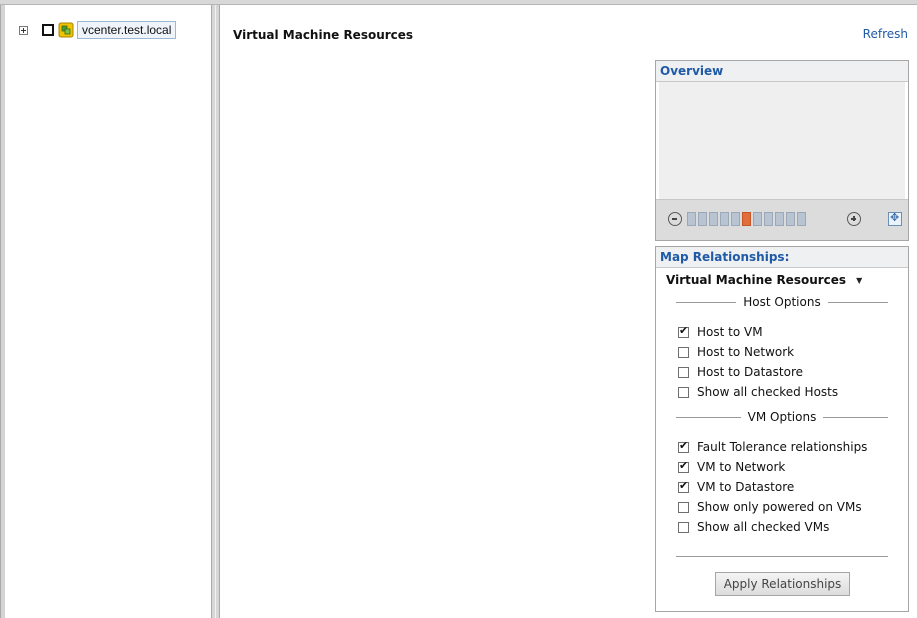  I want to click on divider, so click(782, 556).